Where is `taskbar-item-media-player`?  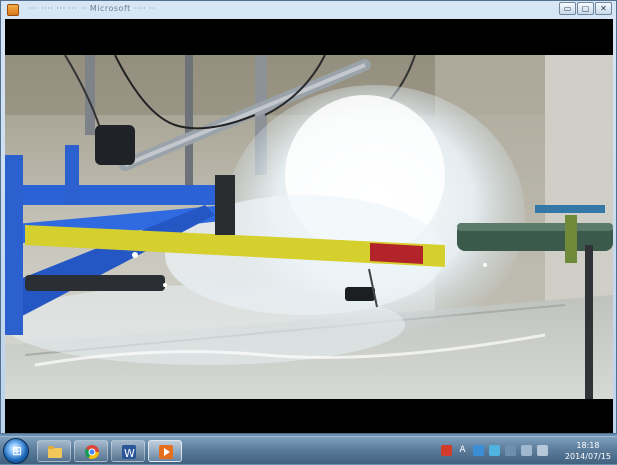 taskbar-item-media-player is located at coordinates (165, 451).